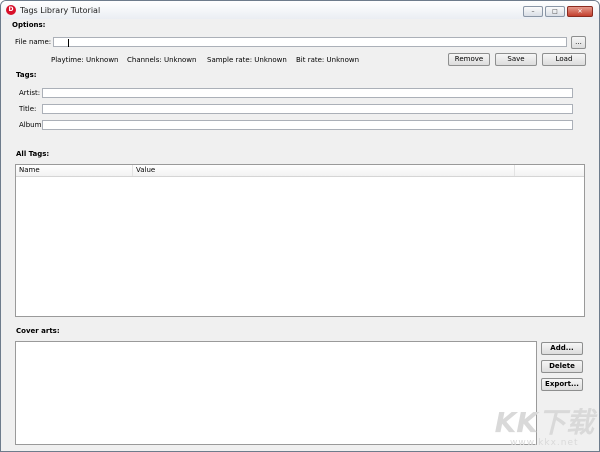 Image resolution: width=600 pixels, height=452 pixels. What do you see at coordinates (31, 125) in the screenshot?
I see `album-label: Album:` at bounding box center [31, 125].